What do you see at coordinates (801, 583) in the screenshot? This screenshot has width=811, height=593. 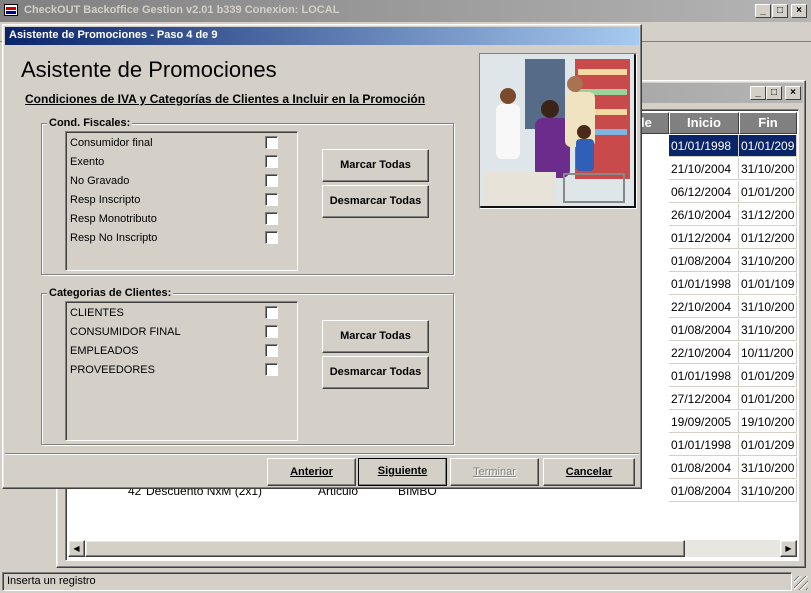 I see `size-grip` at bounding box center [801, 583].